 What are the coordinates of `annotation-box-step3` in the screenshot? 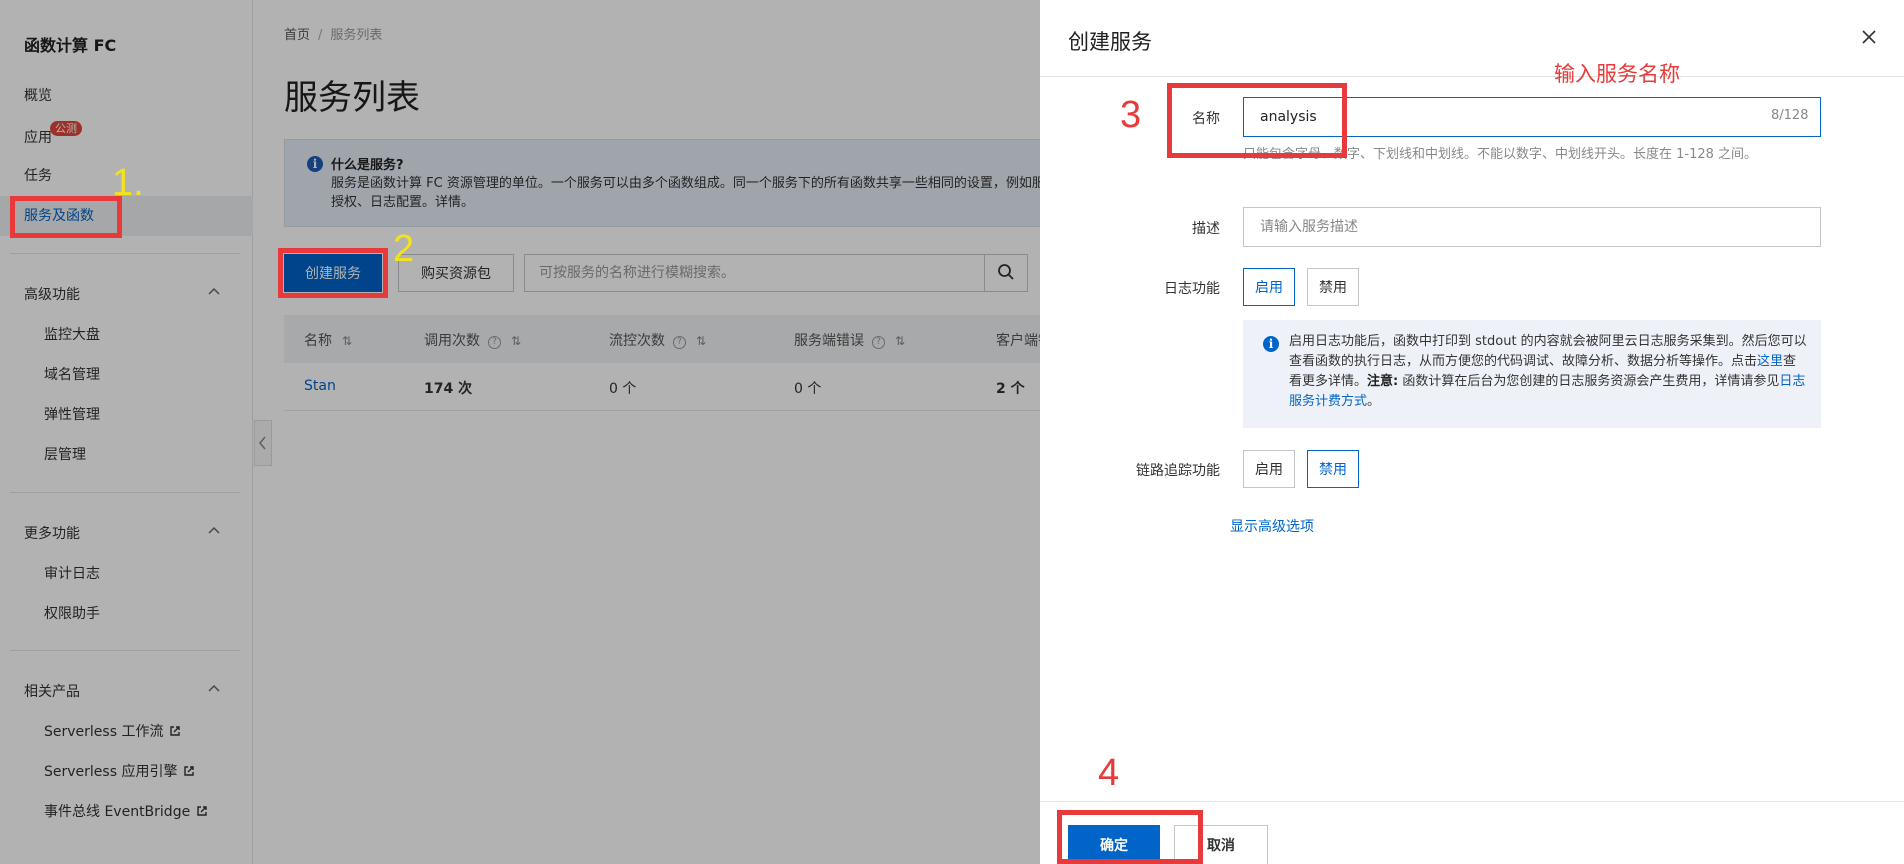 It's located at (1257, 120).